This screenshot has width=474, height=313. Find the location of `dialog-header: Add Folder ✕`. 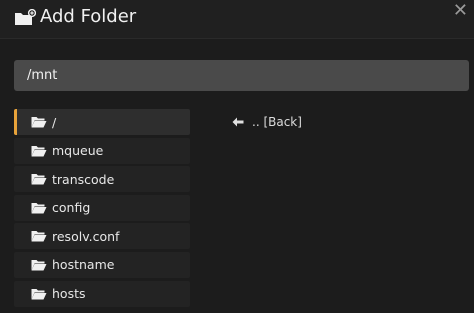

dialog-header: Add Folder ✕ is located at coordinates (237, 19).